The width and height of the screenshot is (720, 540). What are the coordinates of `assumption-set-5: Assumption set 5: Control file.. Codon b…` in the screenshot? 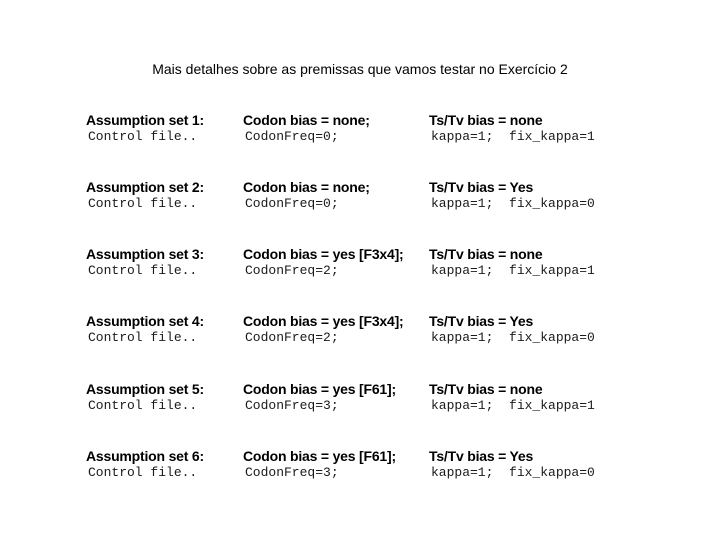 It's located at (360, 400).